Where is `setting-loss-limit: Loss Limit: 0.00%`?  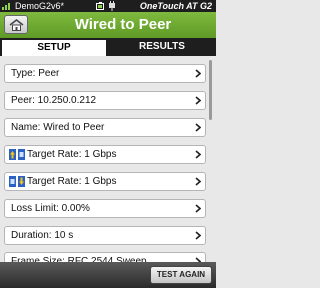
setting-loss-limit: Loss Limit: 0.00% is located at coordinates (105, 208).